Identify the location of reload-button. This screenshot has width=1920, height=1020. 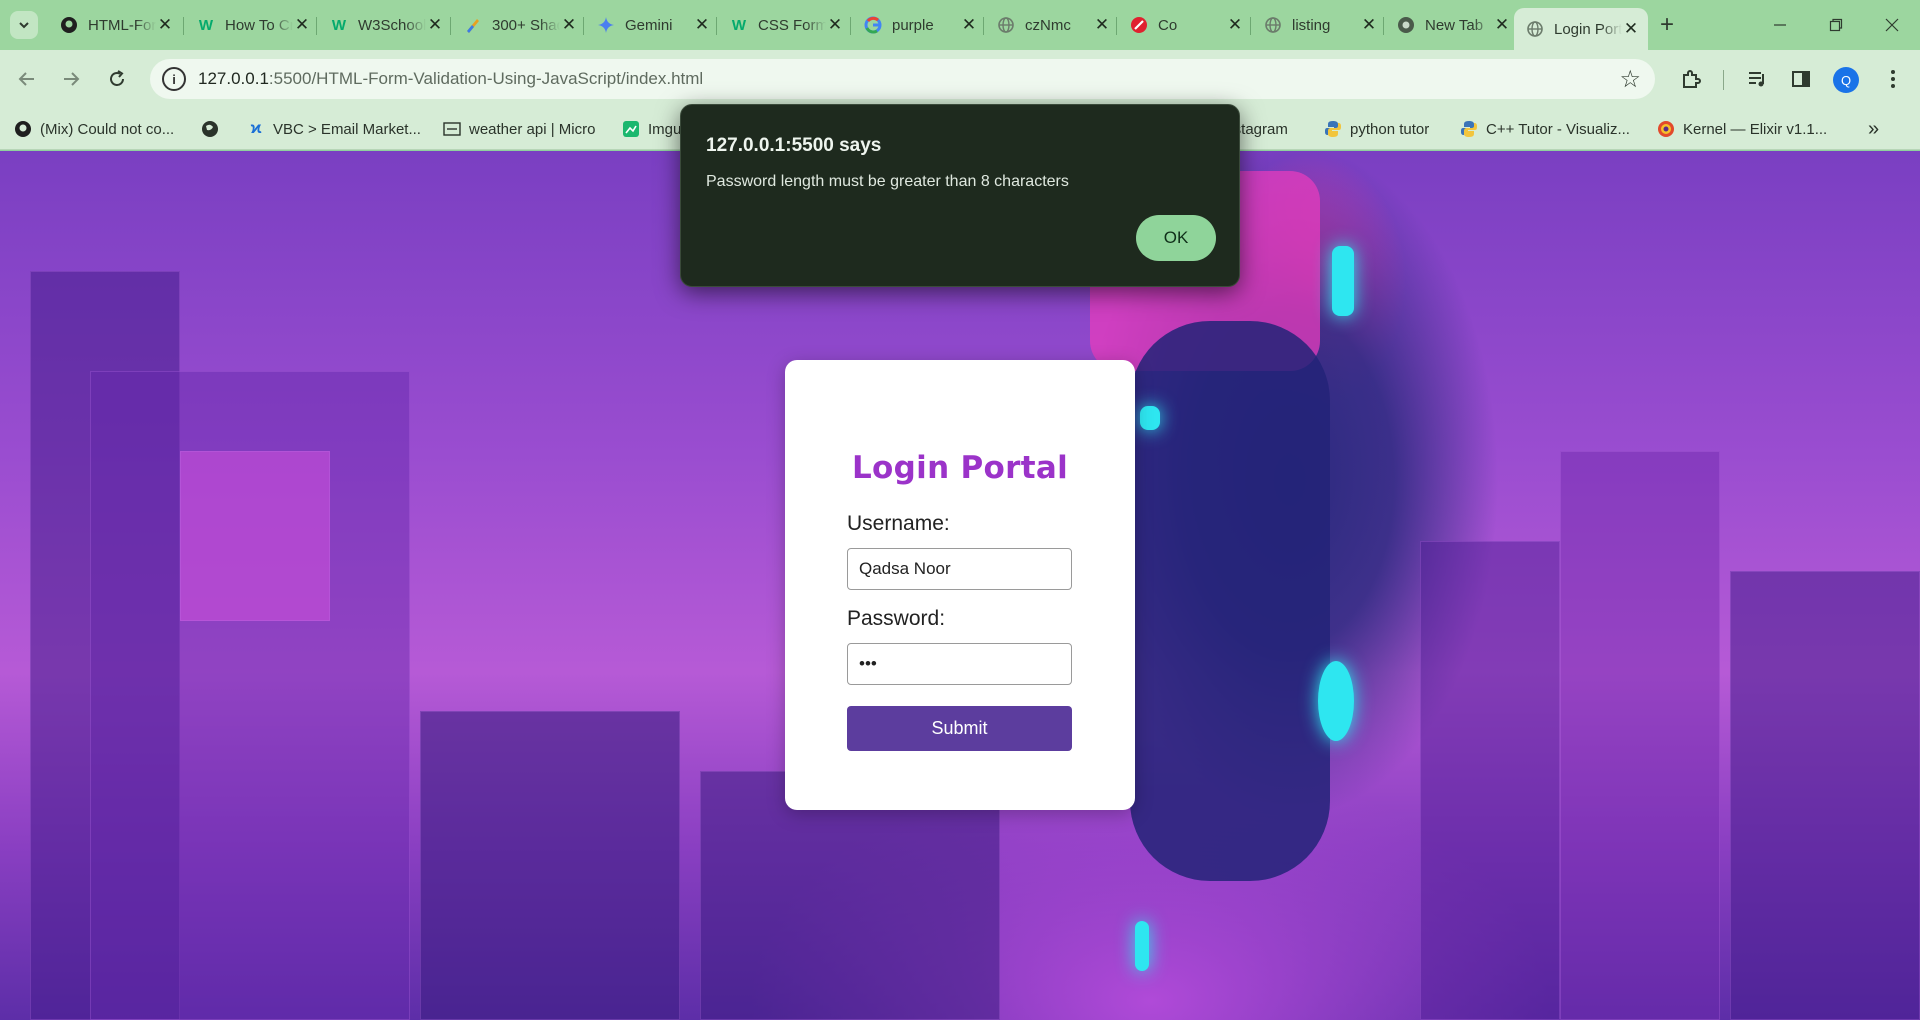
(117, 79).